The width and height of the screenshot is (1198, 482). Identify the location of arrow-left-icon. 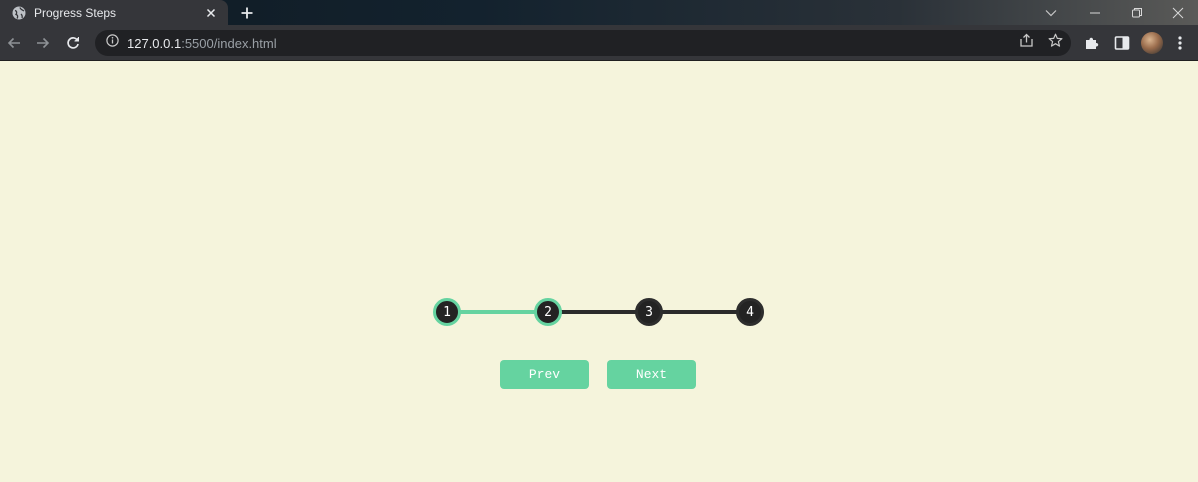
(13, 43).